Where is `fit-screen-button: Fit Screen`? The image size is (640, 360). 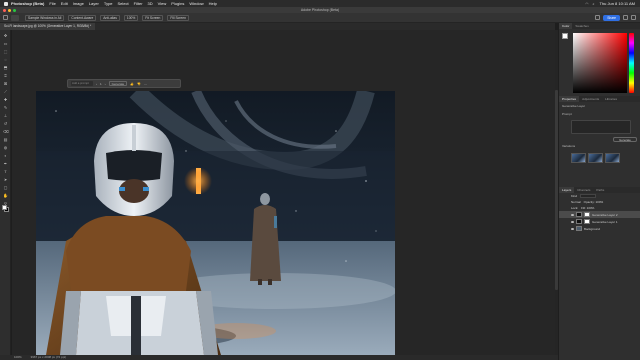 fit-screen-button: Fit Screen is located at coordinates (153, 17).